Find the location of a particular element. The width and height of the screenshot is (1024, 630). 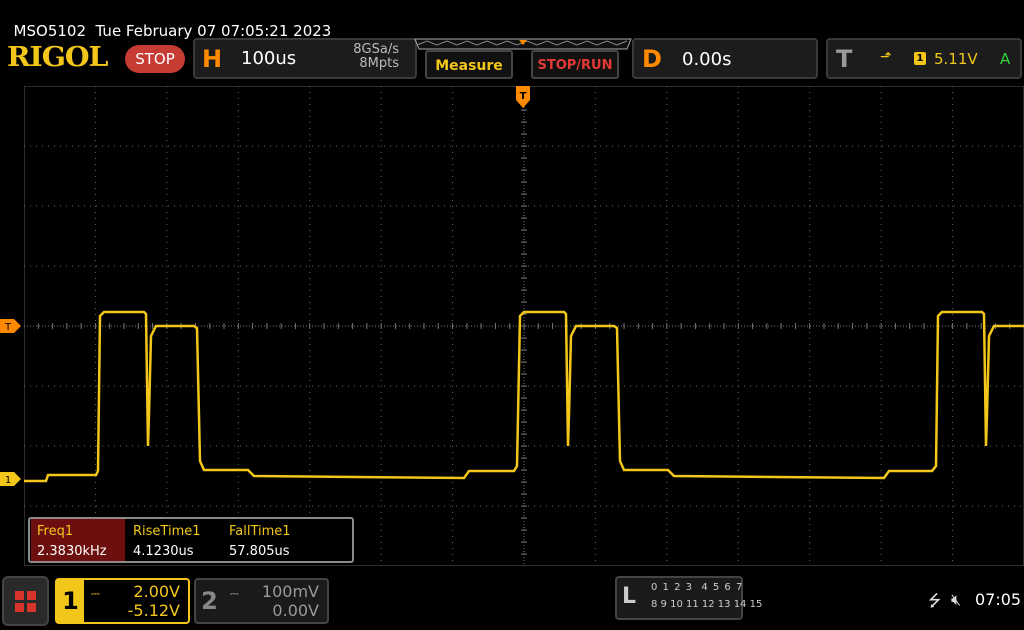

channel1-number: 1 is located at coordinates (70, 601).